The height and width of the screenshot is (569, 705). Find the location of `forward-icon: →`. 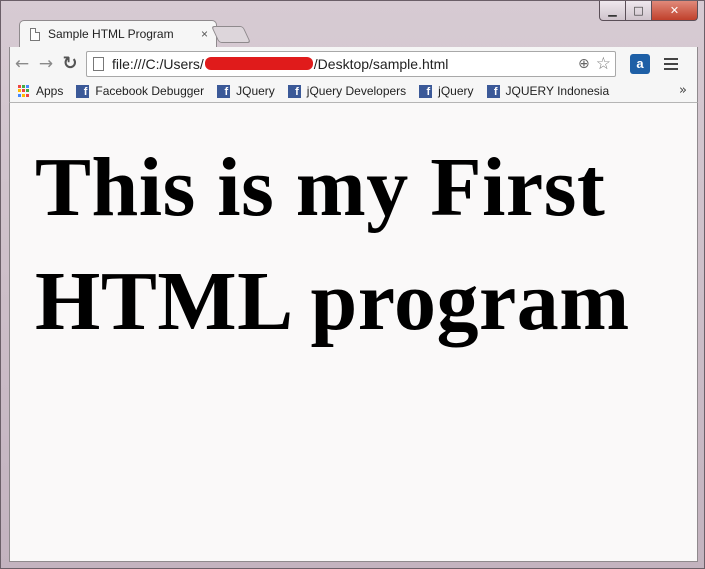

forward-icon: → is located at coordinates (46, 64).